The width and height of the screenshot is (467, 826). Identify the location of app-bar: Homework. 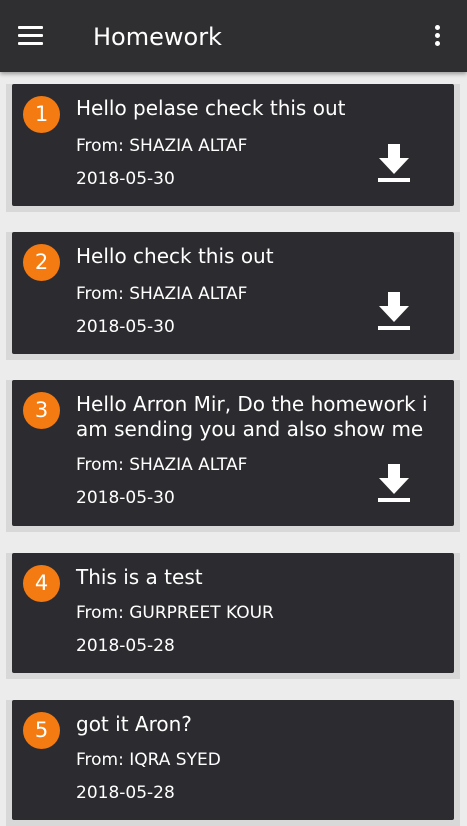
(233, 36).